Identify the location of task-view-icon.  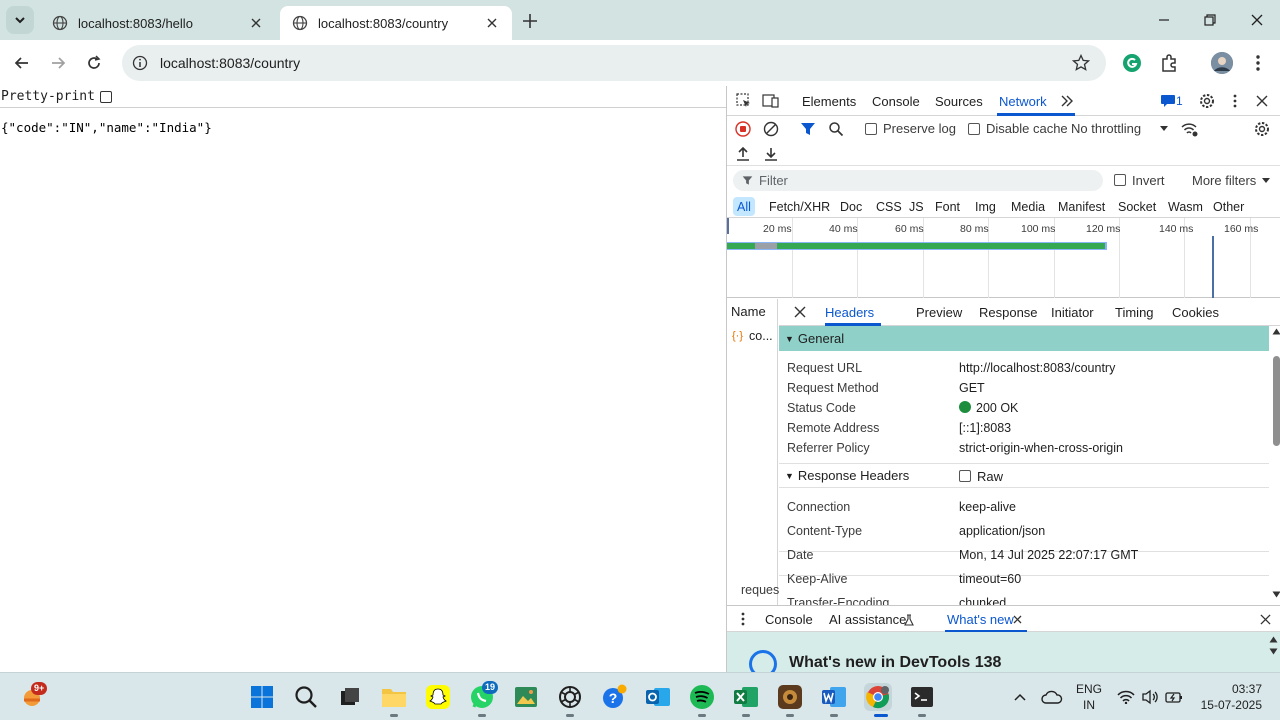
(350, 697).